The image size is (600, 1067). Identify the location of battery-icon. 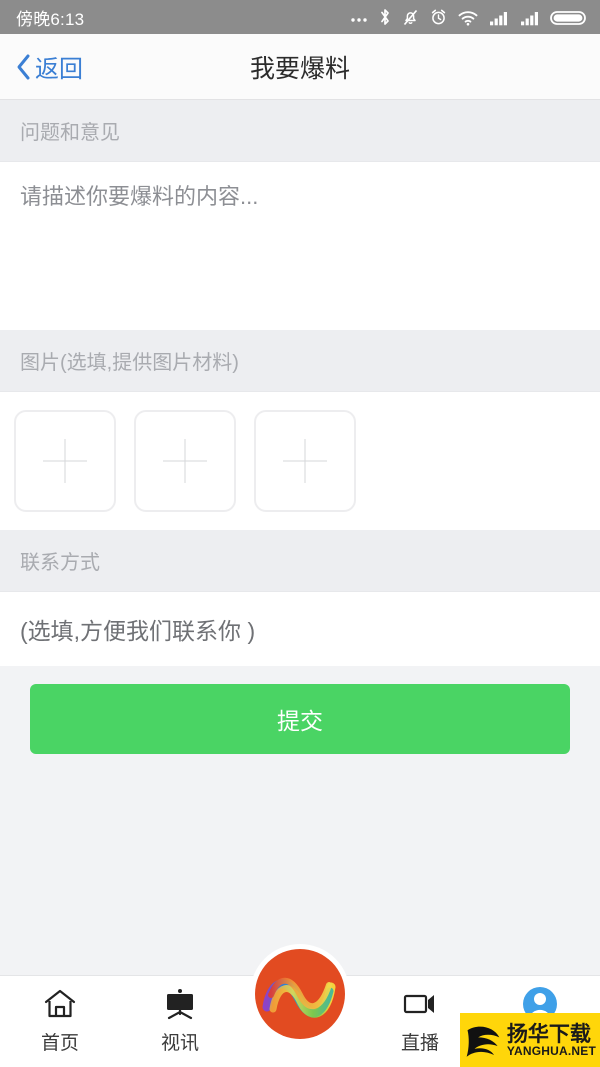
(568, 18).